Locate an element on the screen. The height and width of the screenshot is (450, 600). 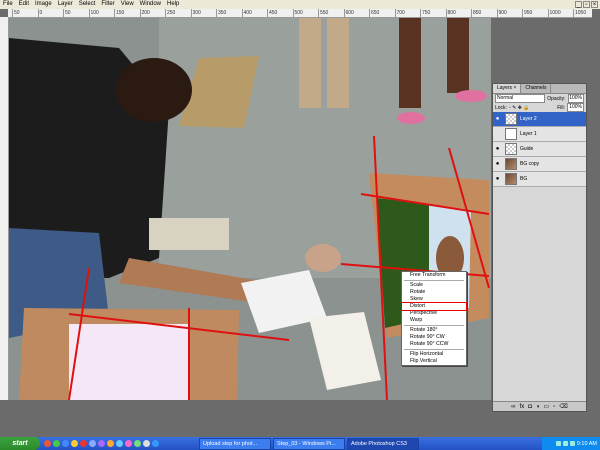
ruler-tick-label: 950 is located at coordinates (527, 13).